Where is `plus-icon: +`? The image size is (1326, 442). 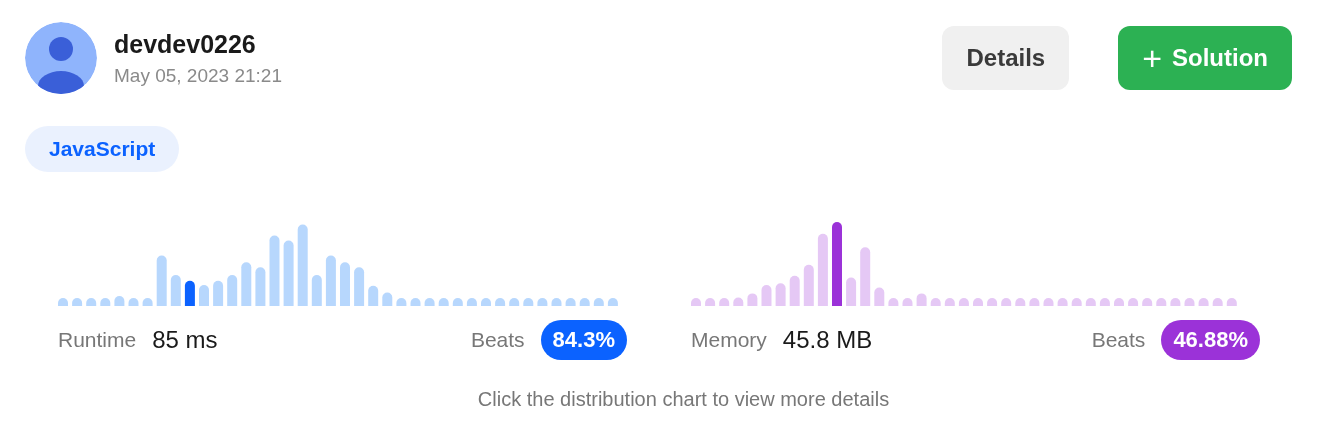 plus-icon: + is located at coordinates (1152, 58).